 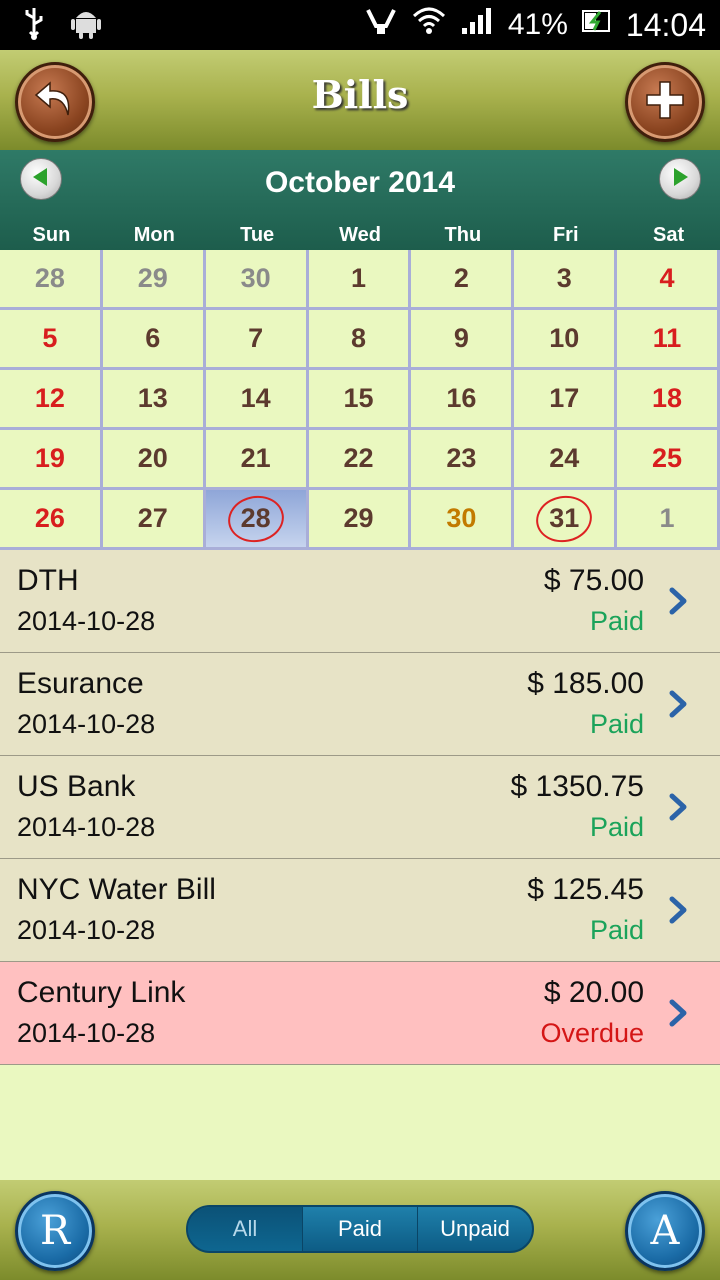 I want to click on day-number: 28, so click(x=49, y=278).